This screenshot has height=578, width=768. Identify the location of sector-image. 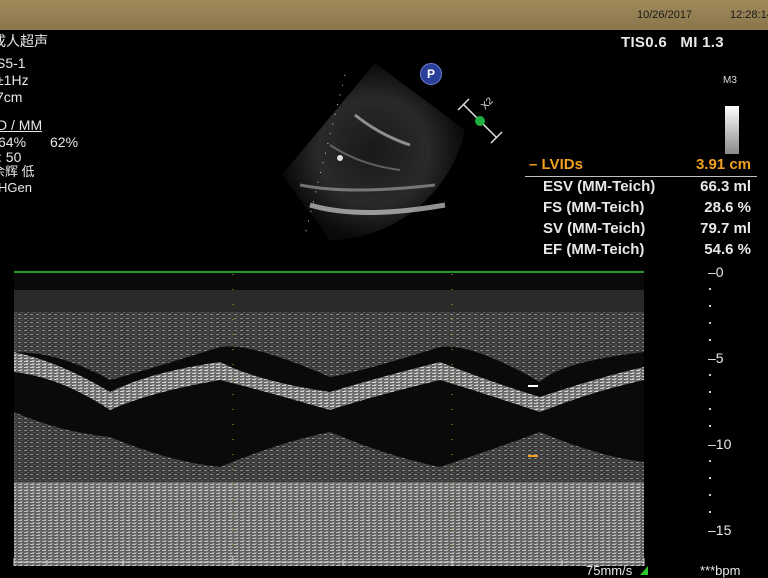
(373, 151).